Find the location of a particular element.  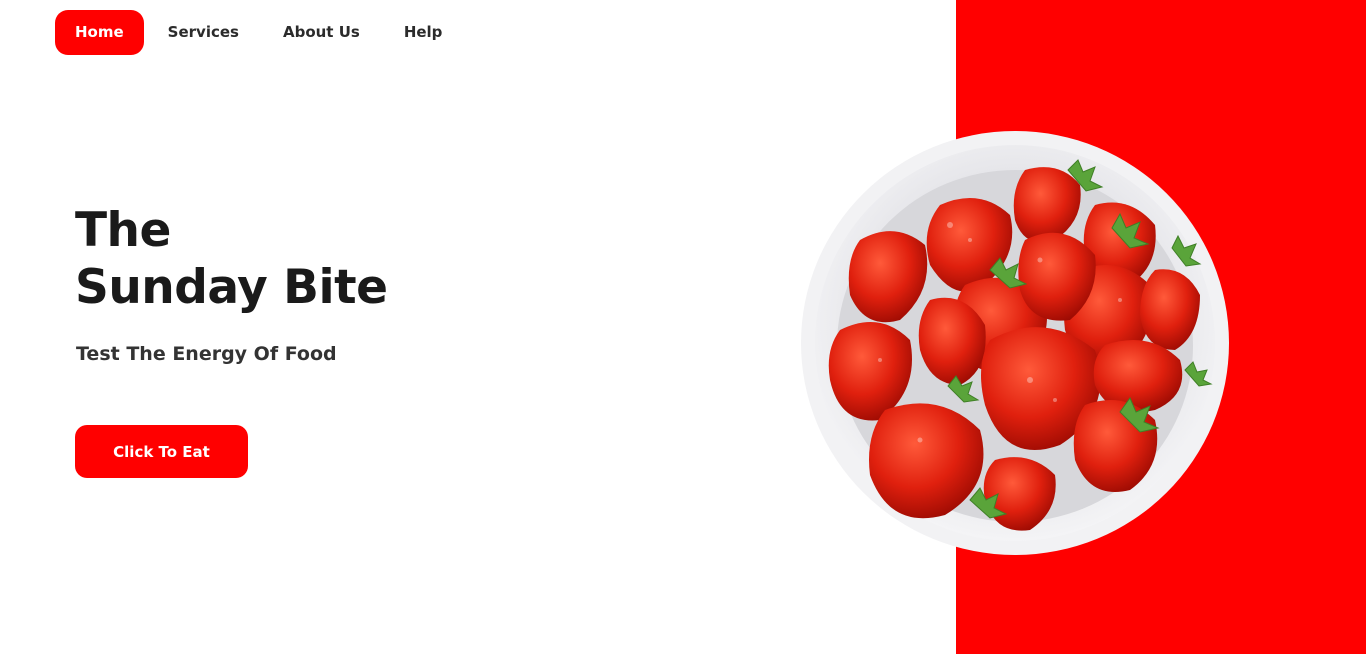

hero-tagline: Test The Energy Of Food is located at coordinates (206, 354).